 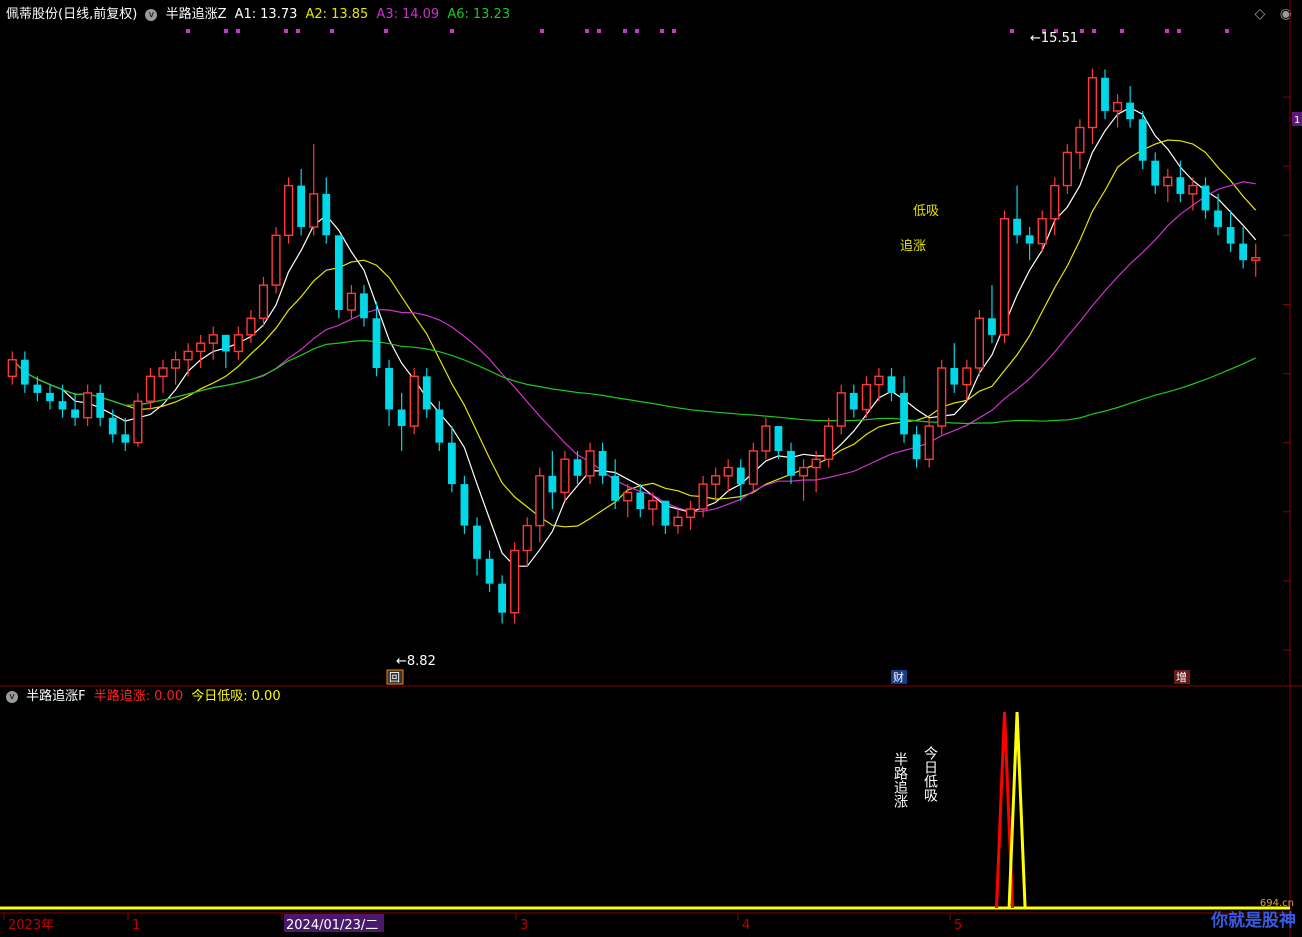 What do you see at coordinates (394, 677) in the screenshot?
I see `badge-left-text: 回` at bounding box center [394, 677].